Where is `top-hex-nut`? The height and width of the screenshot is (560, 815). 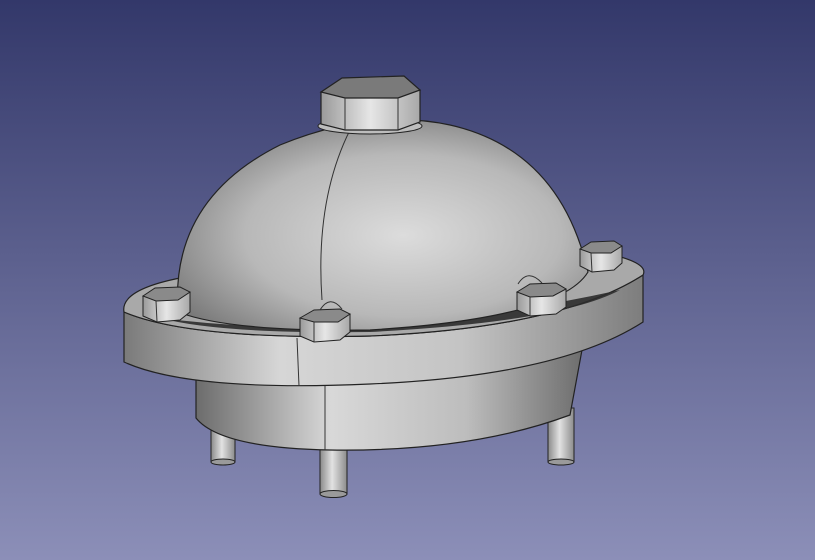
top-hex-nut is located at coordinates (370, 103).